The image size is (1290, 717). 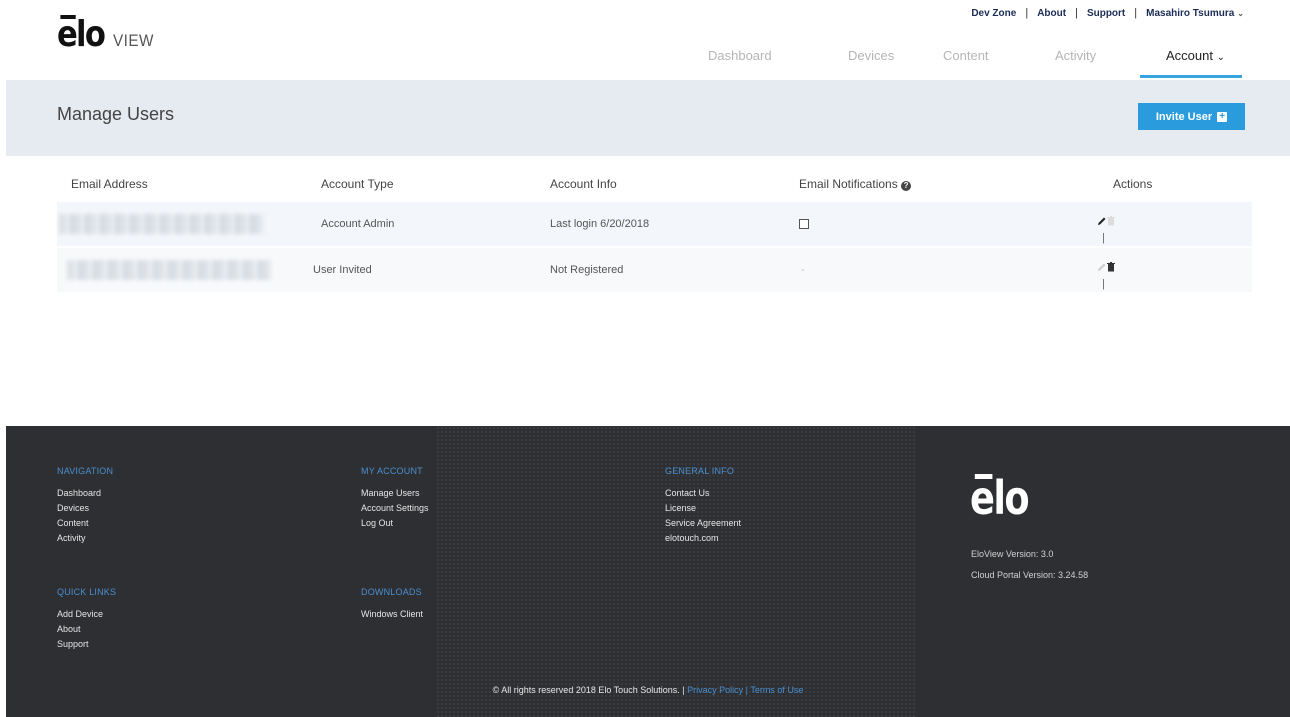 I want to click on cloud-portal-version: Cloud Portal Version: 3.24.58, so click(x=1030, y=575).